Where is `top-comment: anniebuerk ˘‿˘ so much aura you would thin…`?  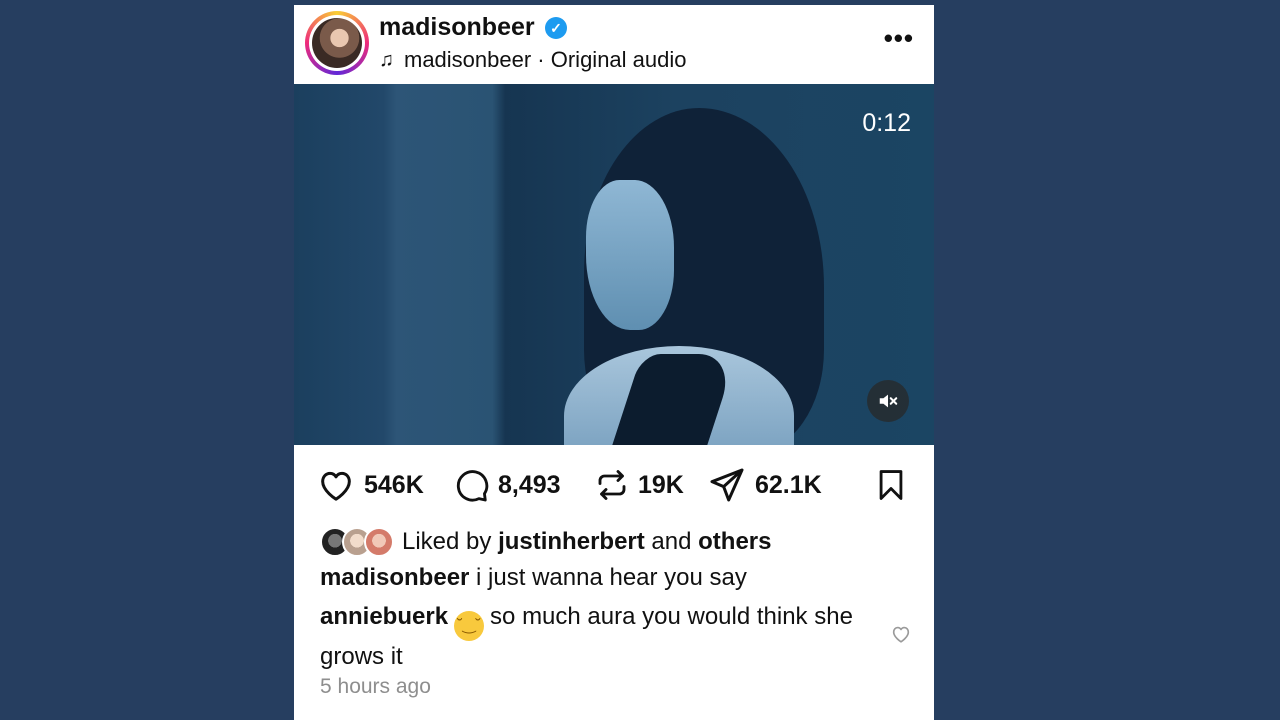
top-comment: anniebuerk ˘‿˘ so much aura you would thin… is located at coordinates (600, 637).